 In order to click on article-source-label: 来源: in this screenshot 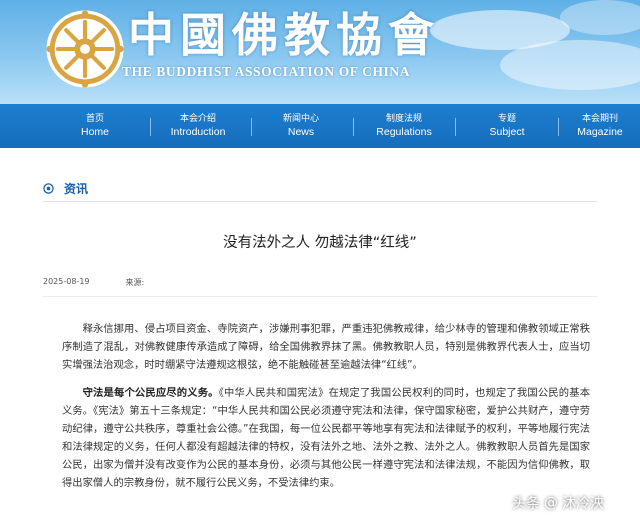, I will do `click(135, 282)`.